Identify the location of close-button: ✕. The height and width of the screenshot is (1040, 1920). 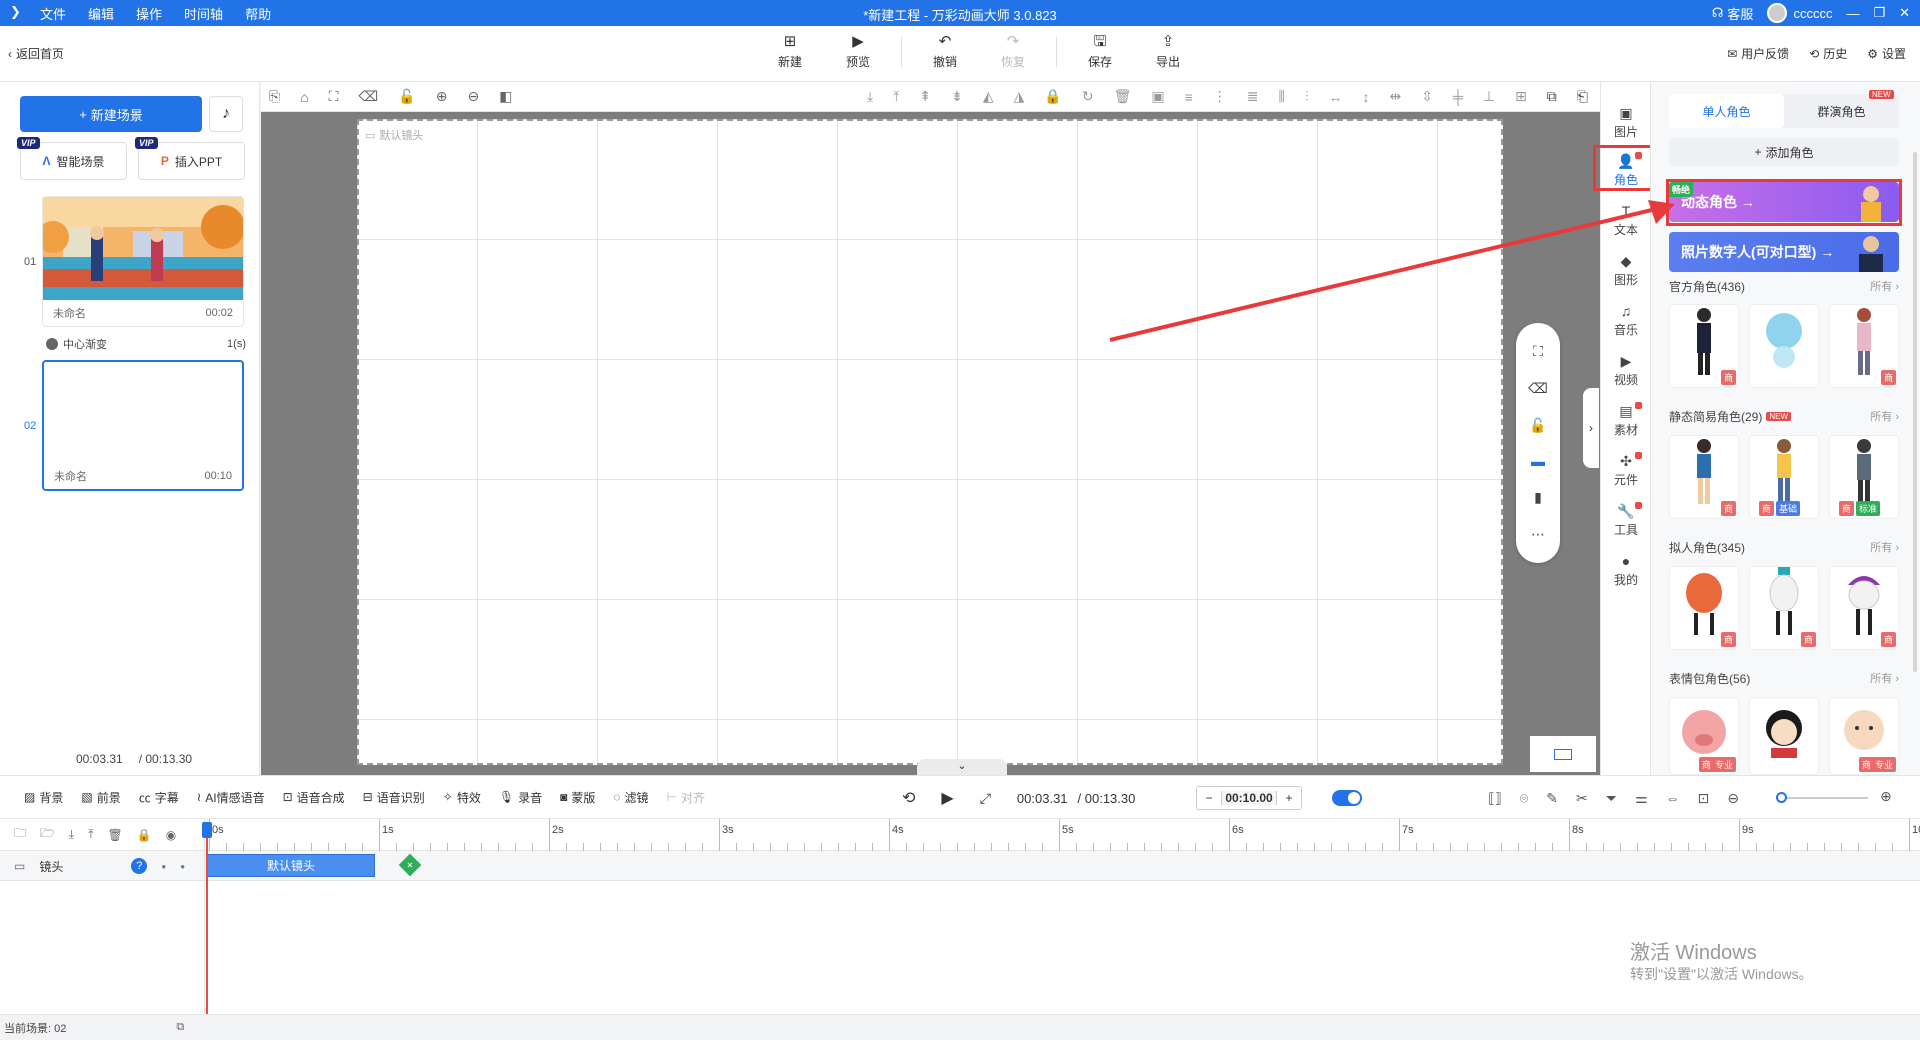
(1904, 13).